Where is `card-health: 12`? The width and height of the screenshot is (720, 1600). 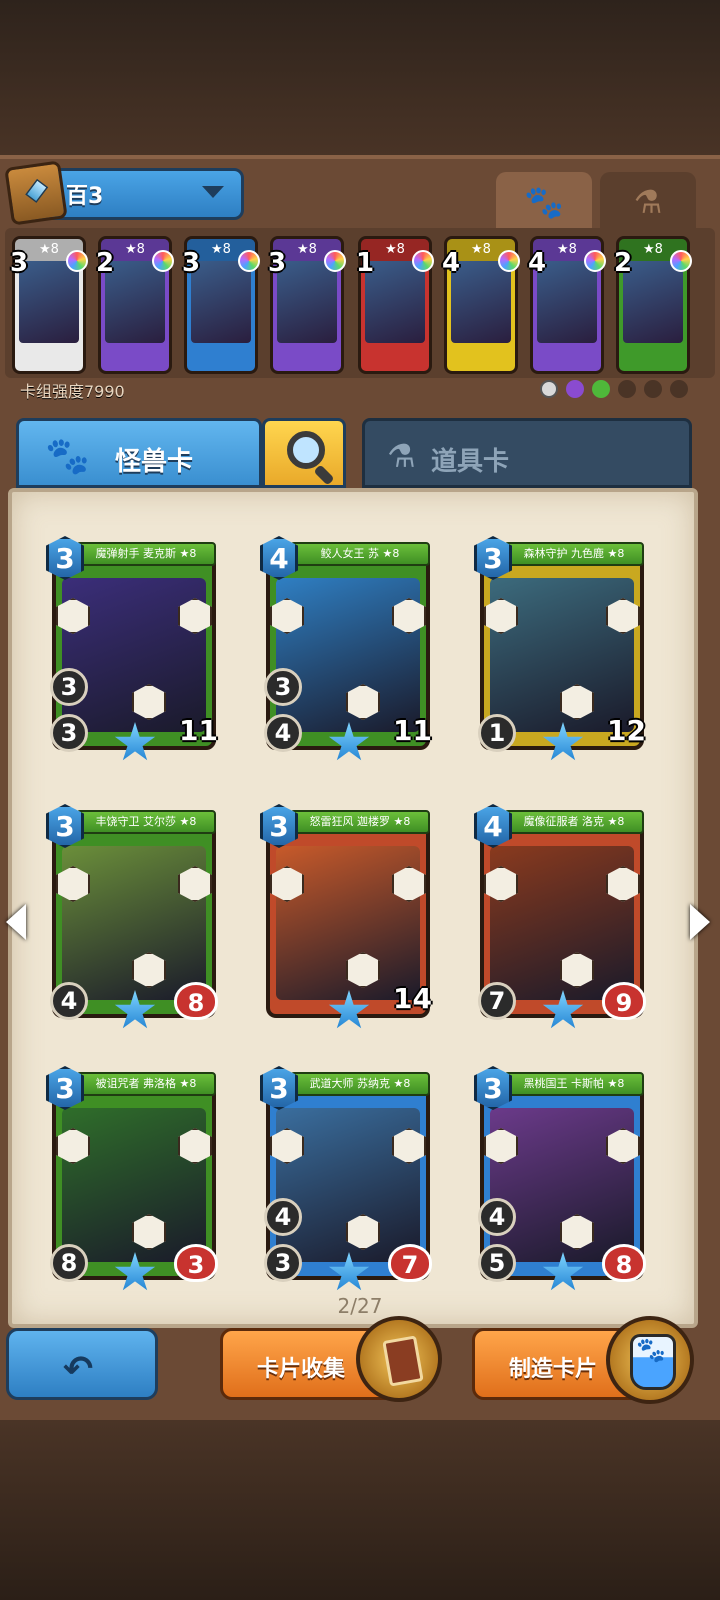
card-health: 12 is located at coordinates (626, 730).